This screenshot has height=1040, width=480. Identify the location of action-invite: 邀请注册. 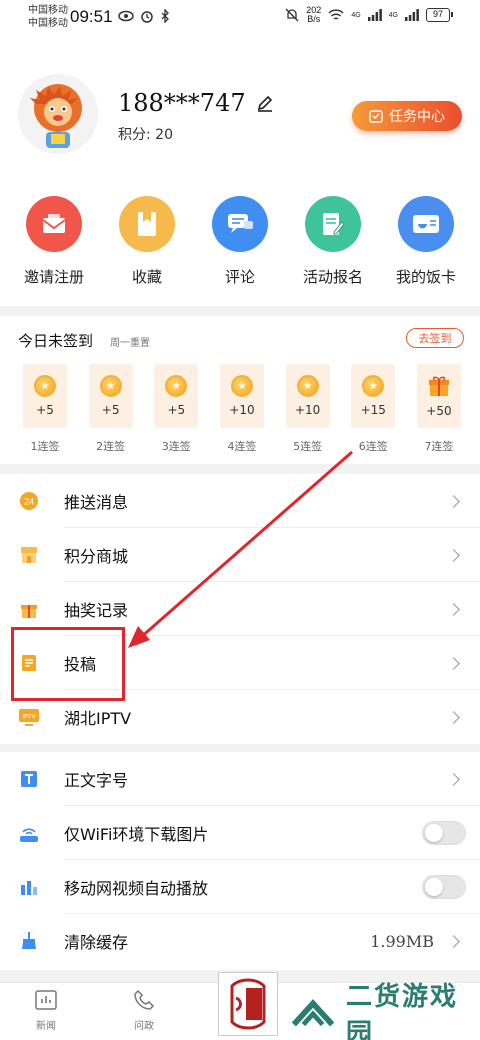
(54, 245).